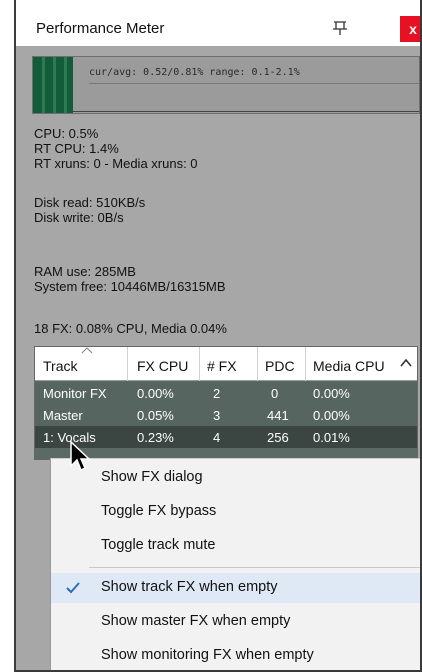  Describe the element at coordinates (222, 366) in the screenshot. I see `column-header-fx-count: # FX` at that location.